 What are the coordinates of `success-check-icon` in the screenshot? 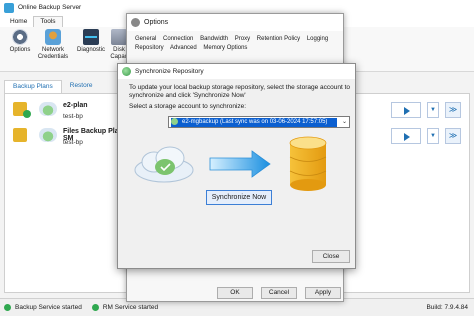 It's located at (27, 114).